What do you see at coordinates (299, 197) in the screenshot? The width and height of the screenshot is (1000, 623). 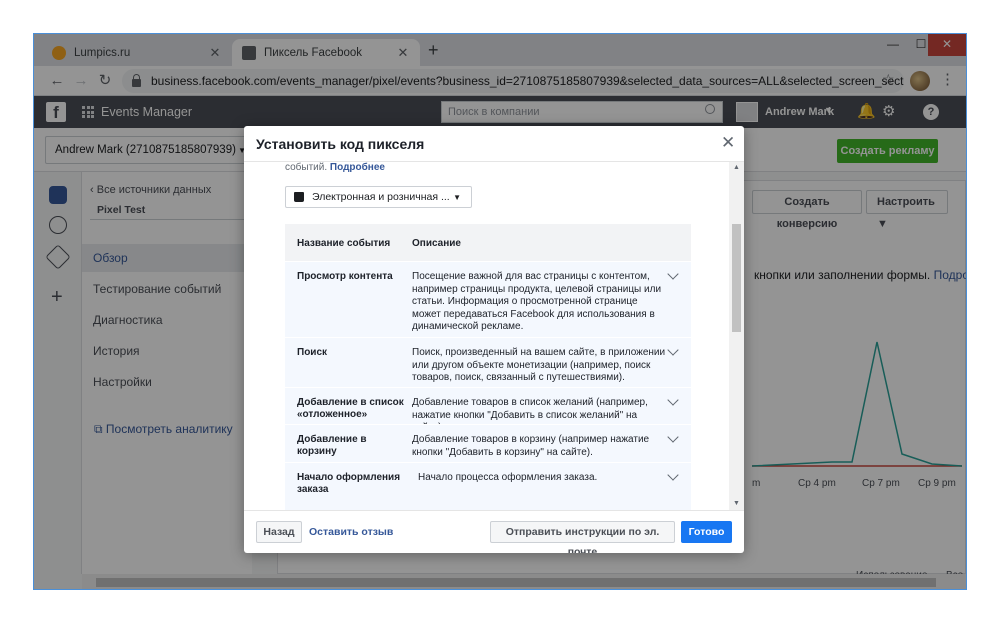 I see `shopping-bag-icon` at bounding box center [299, 197].